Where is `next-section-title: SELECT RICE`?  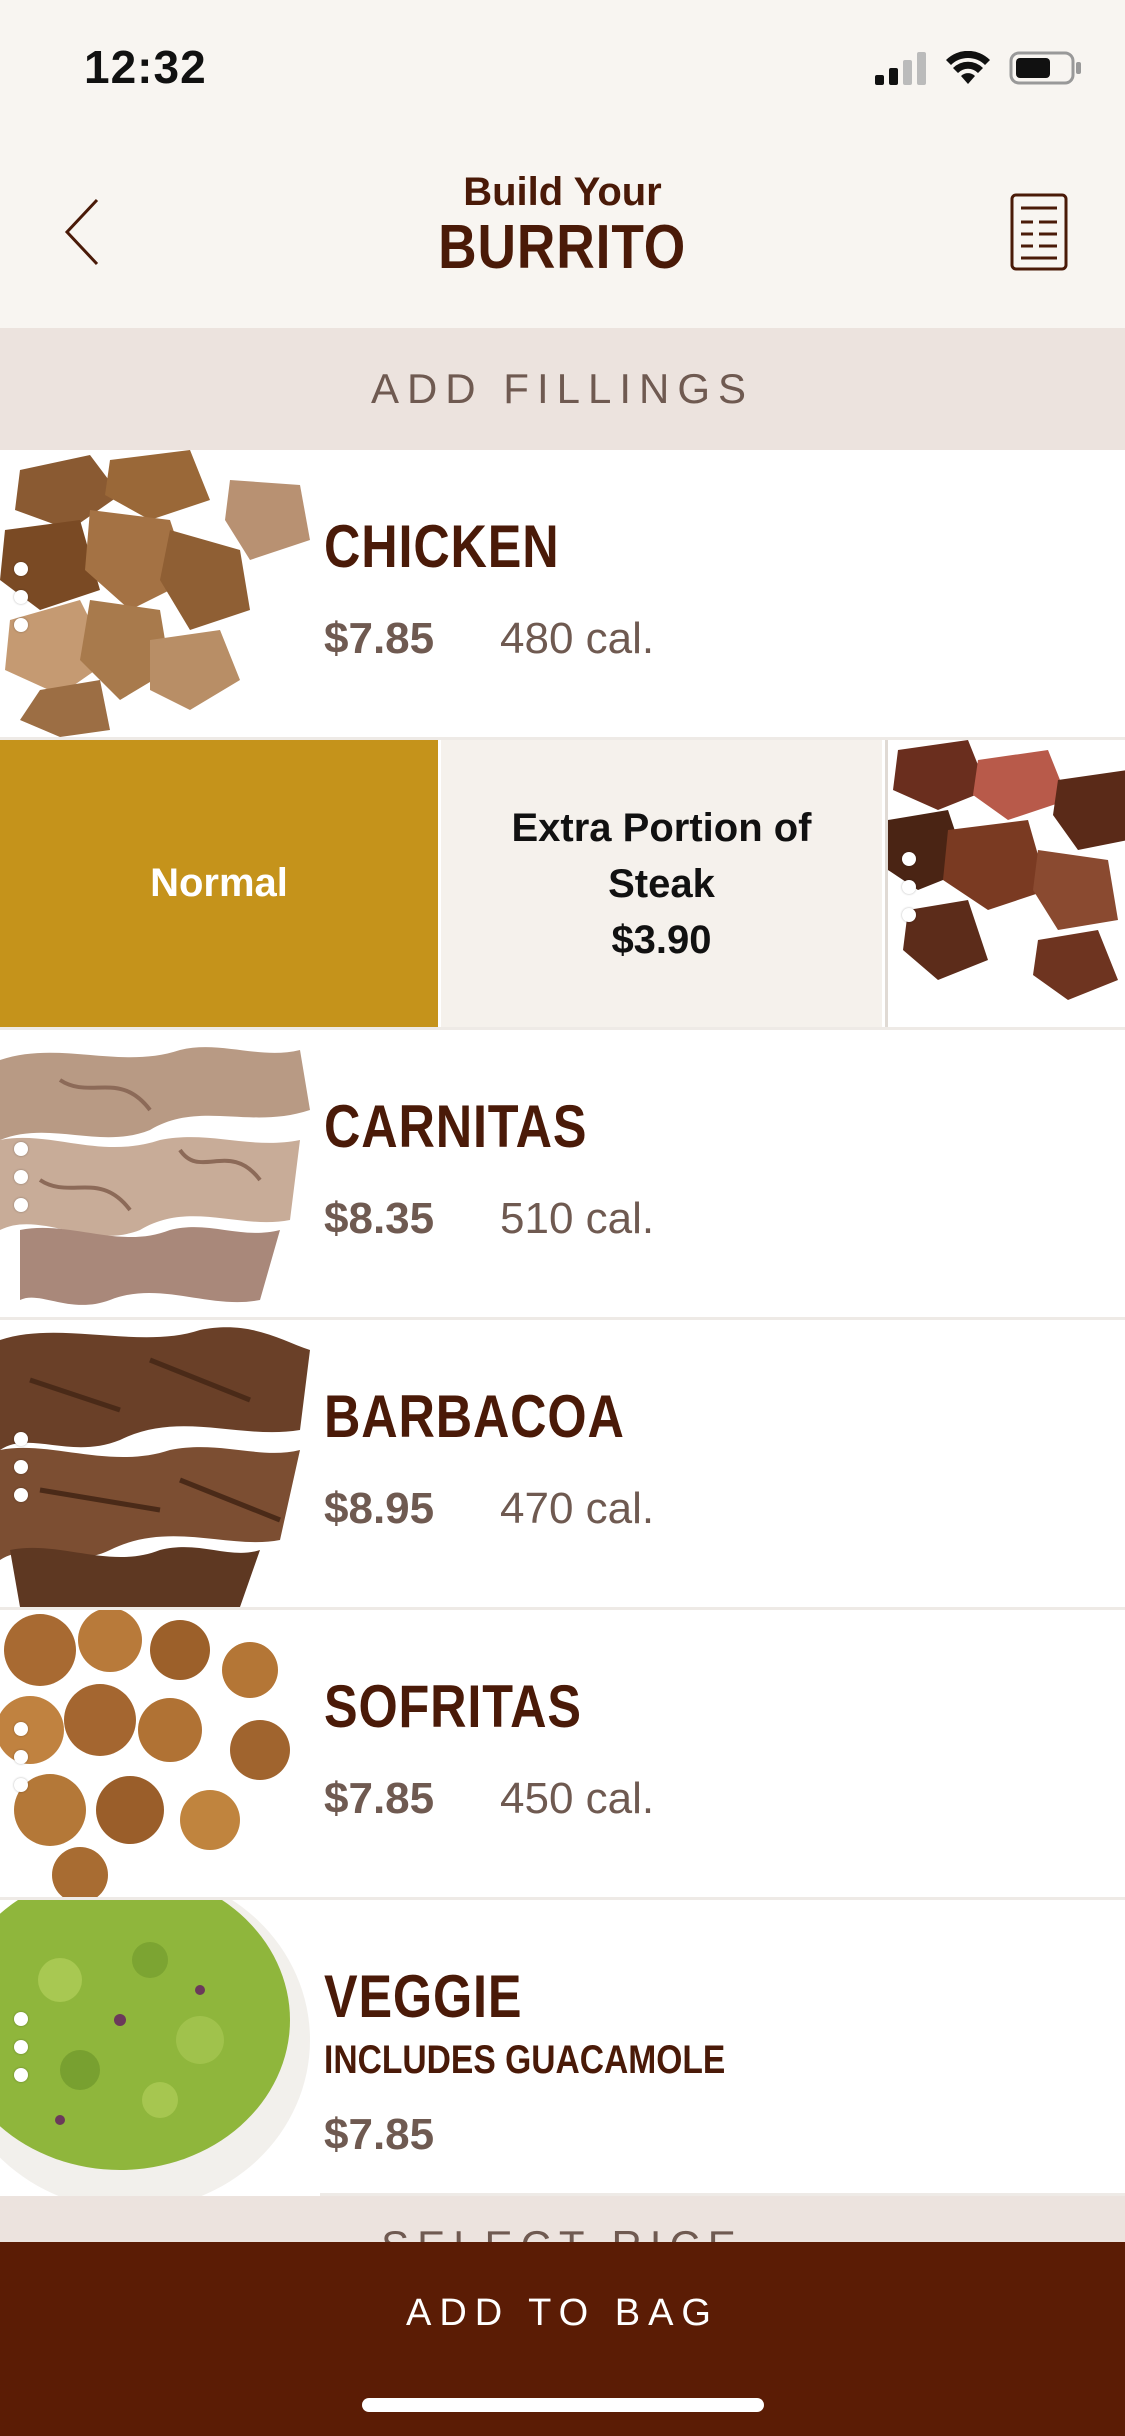
next-section-title: SELECT RICE is located at coordinates (562, 2233).